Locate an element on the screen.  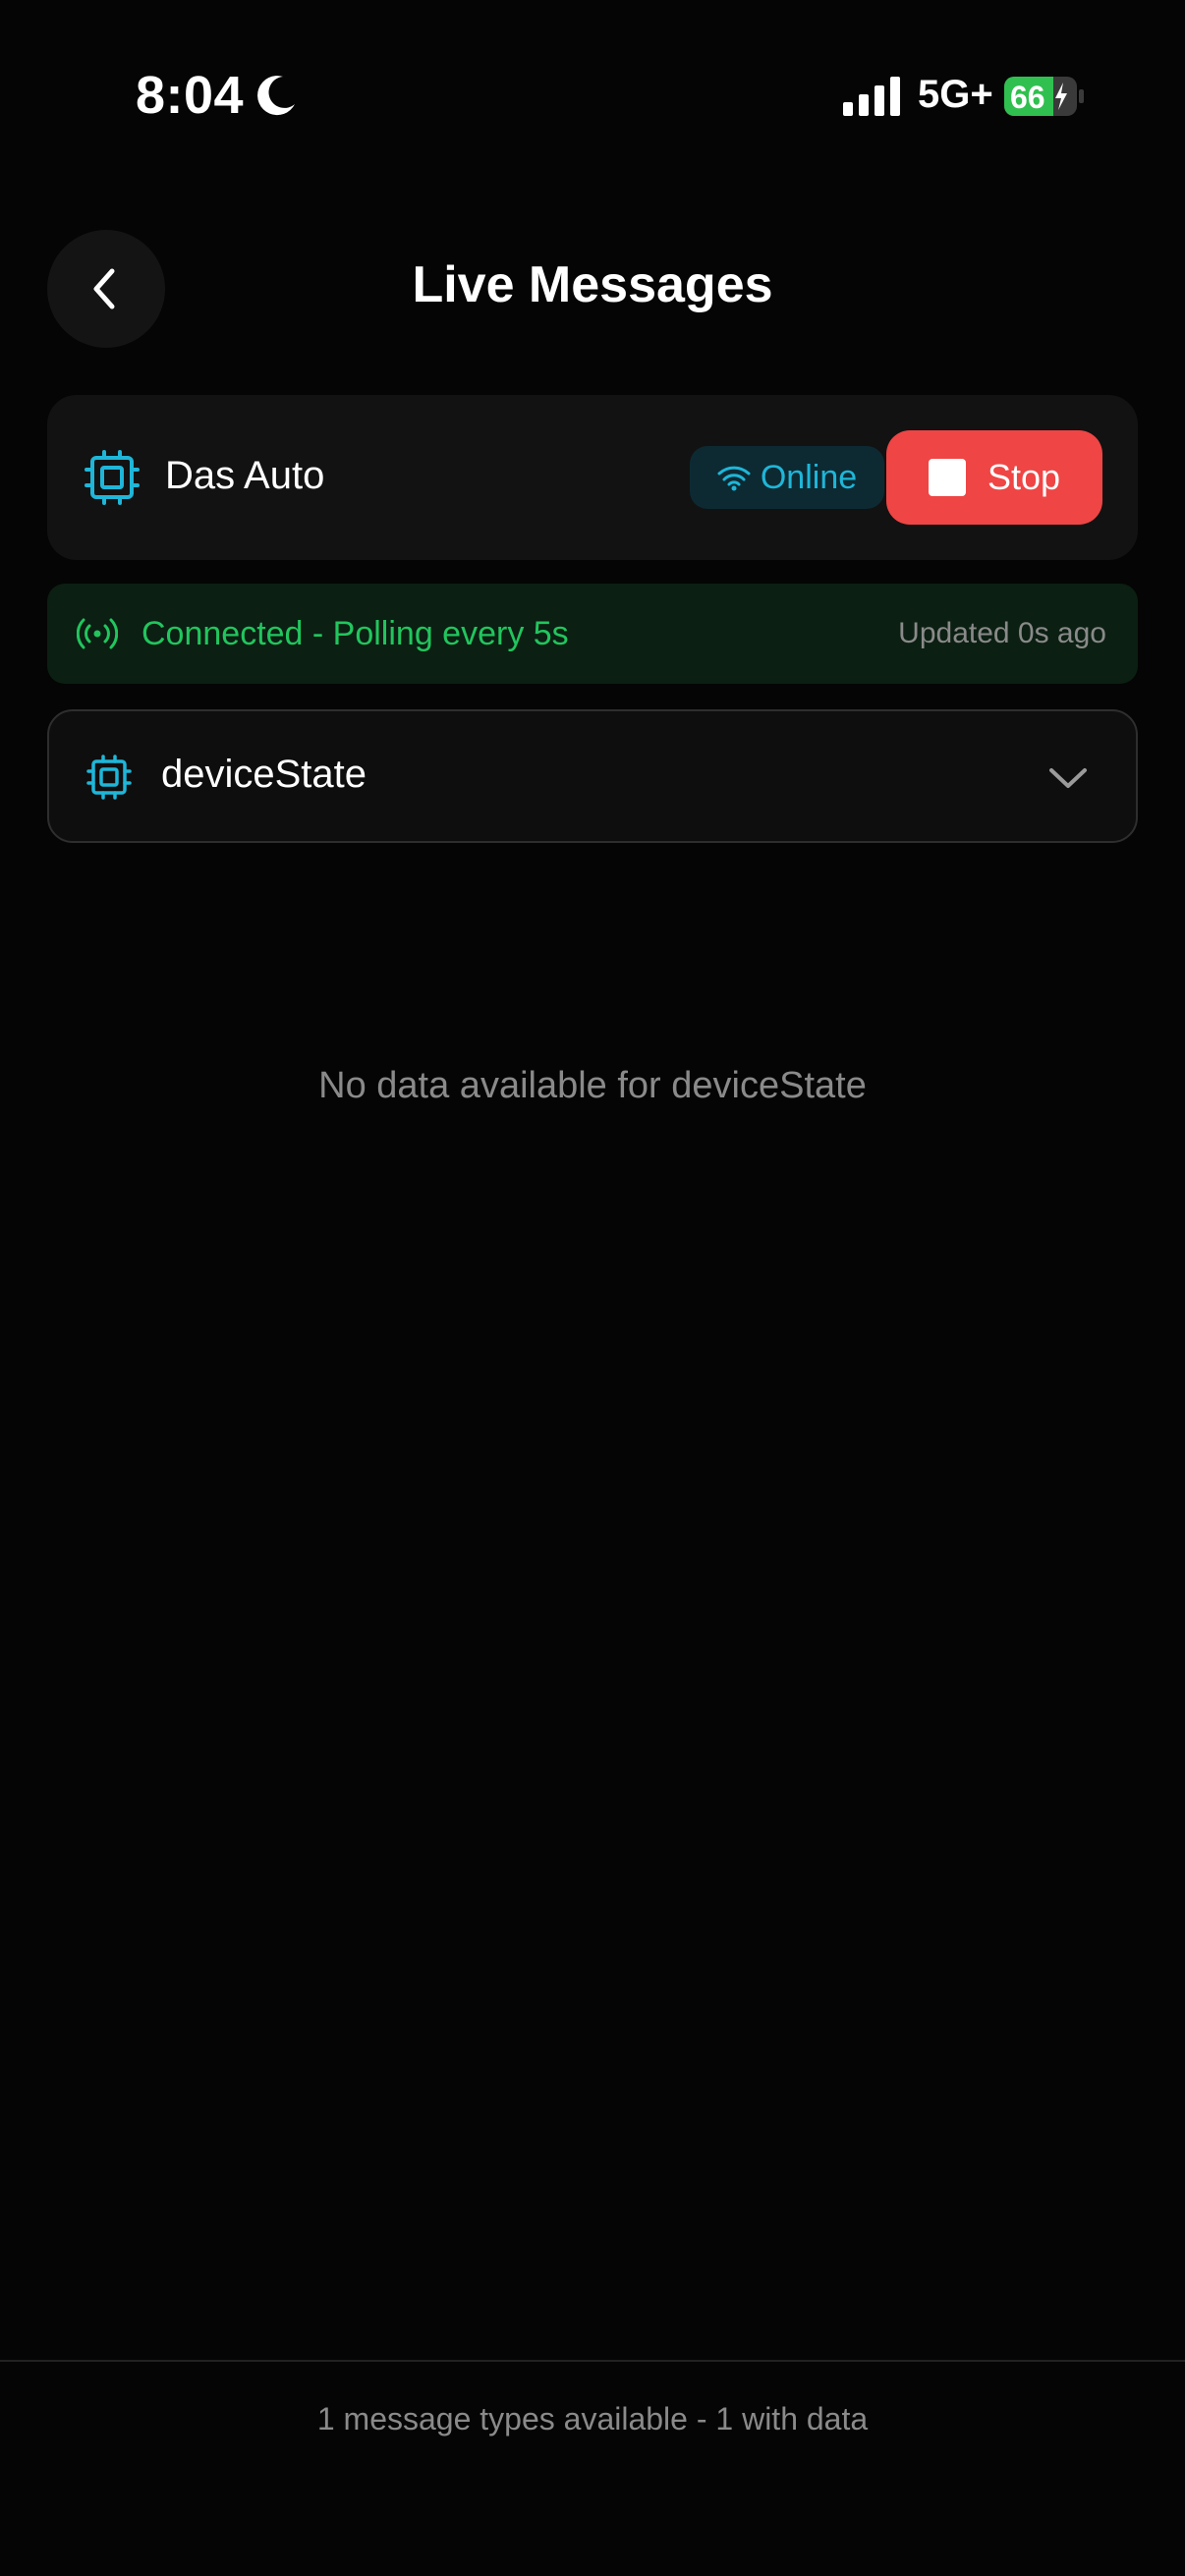
wifi-icon is located at coordinates (734, 478).